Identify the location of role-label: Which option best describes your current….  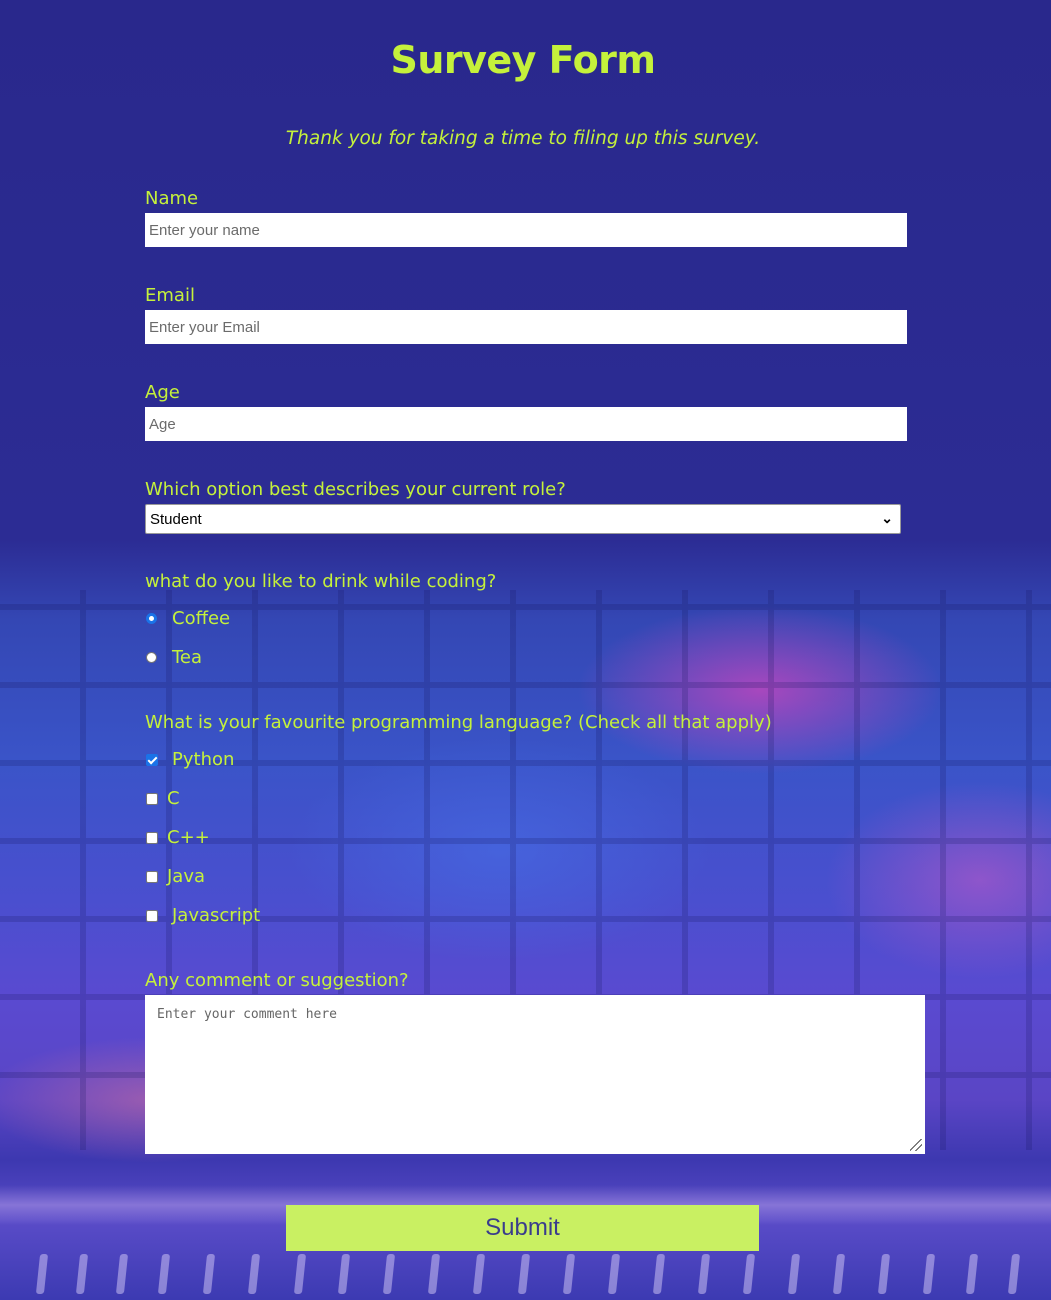
(355, 489).